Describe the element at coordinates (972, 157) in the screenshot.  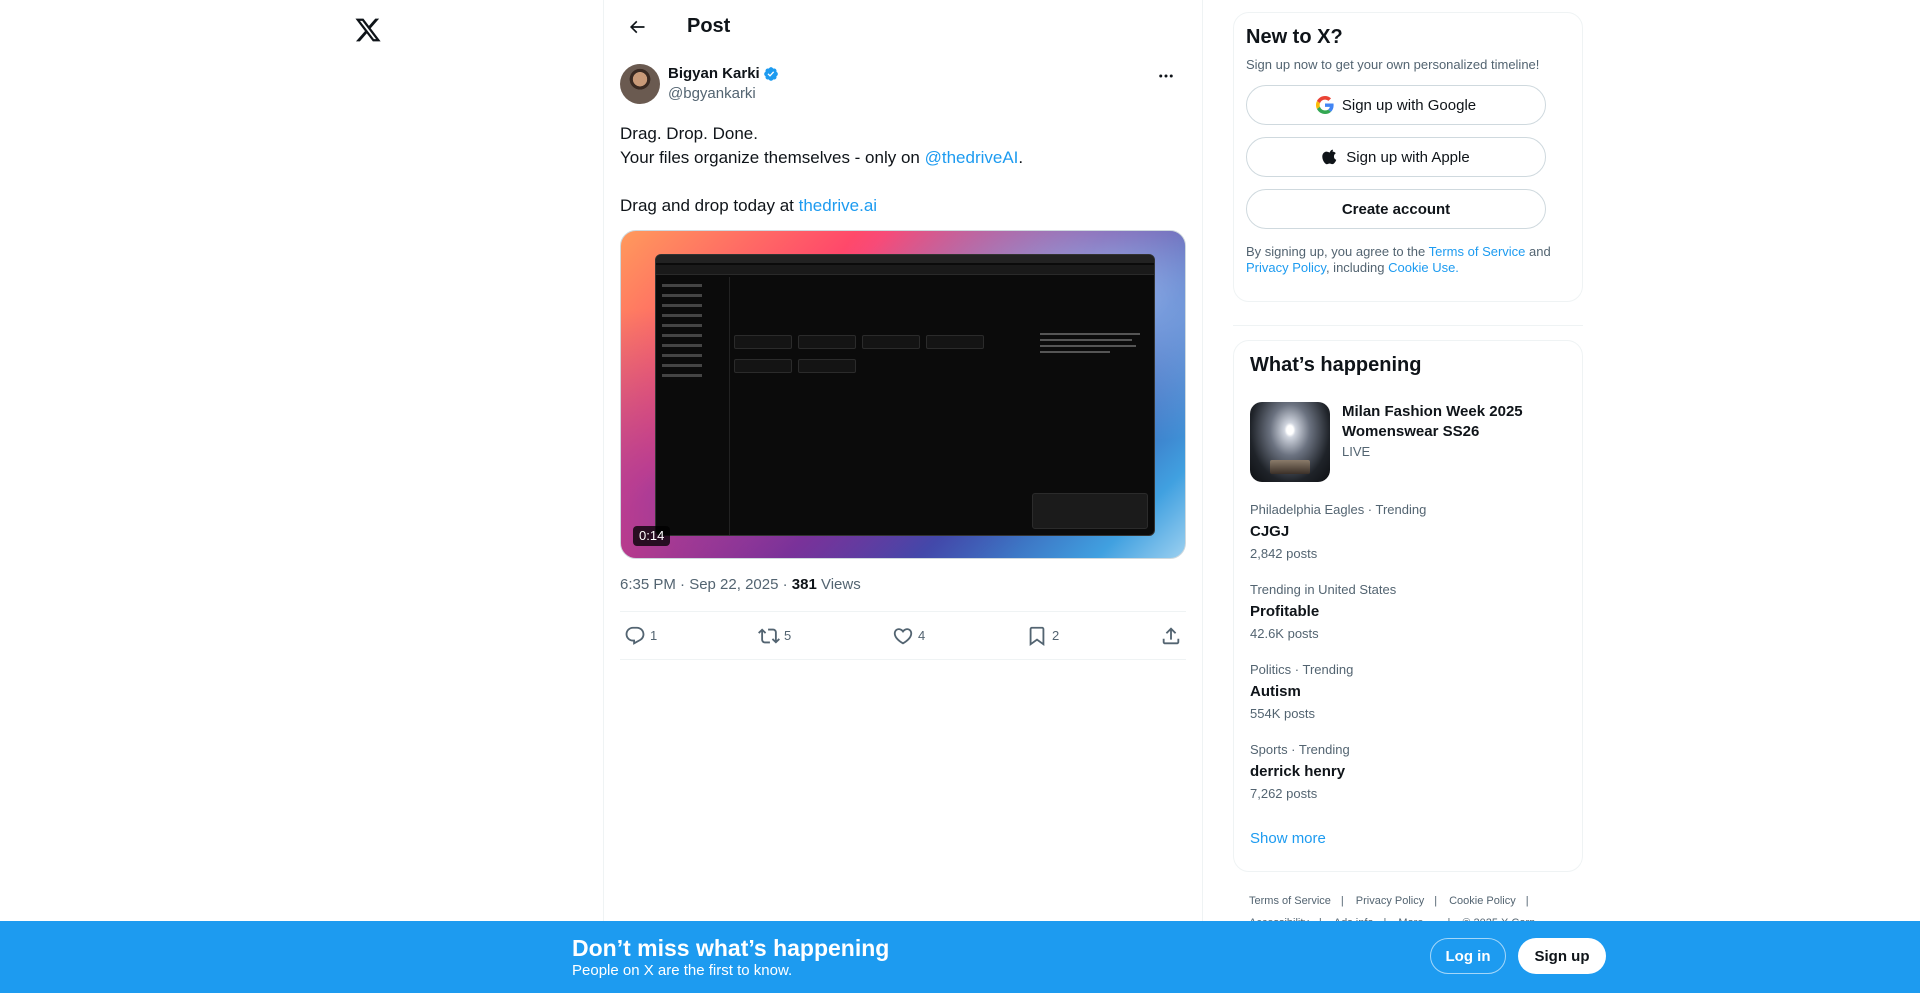
I see `mention-link: @thedriveAI` at that location.